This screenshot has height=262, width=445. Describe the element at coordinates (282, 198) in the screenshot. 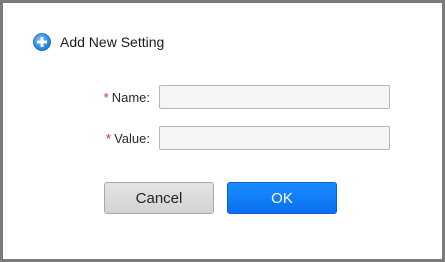

I see `ok-button: OK` at that location.